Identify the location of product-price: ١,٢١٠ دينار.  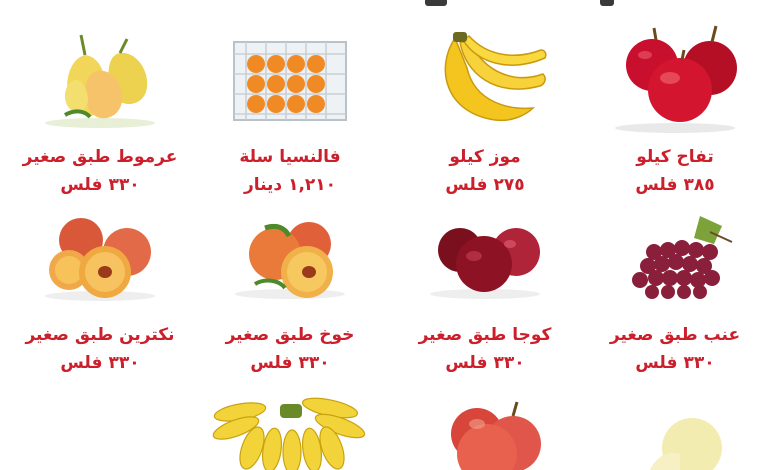
(290, 185).